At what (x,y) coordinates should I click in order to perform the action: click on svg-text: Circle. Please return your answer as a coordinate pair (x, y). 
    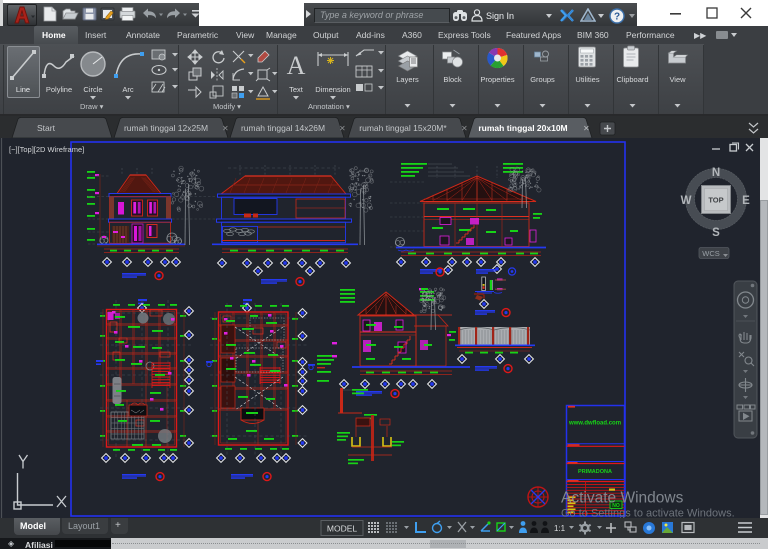
    Looking at the image, I should click on (92, 89).